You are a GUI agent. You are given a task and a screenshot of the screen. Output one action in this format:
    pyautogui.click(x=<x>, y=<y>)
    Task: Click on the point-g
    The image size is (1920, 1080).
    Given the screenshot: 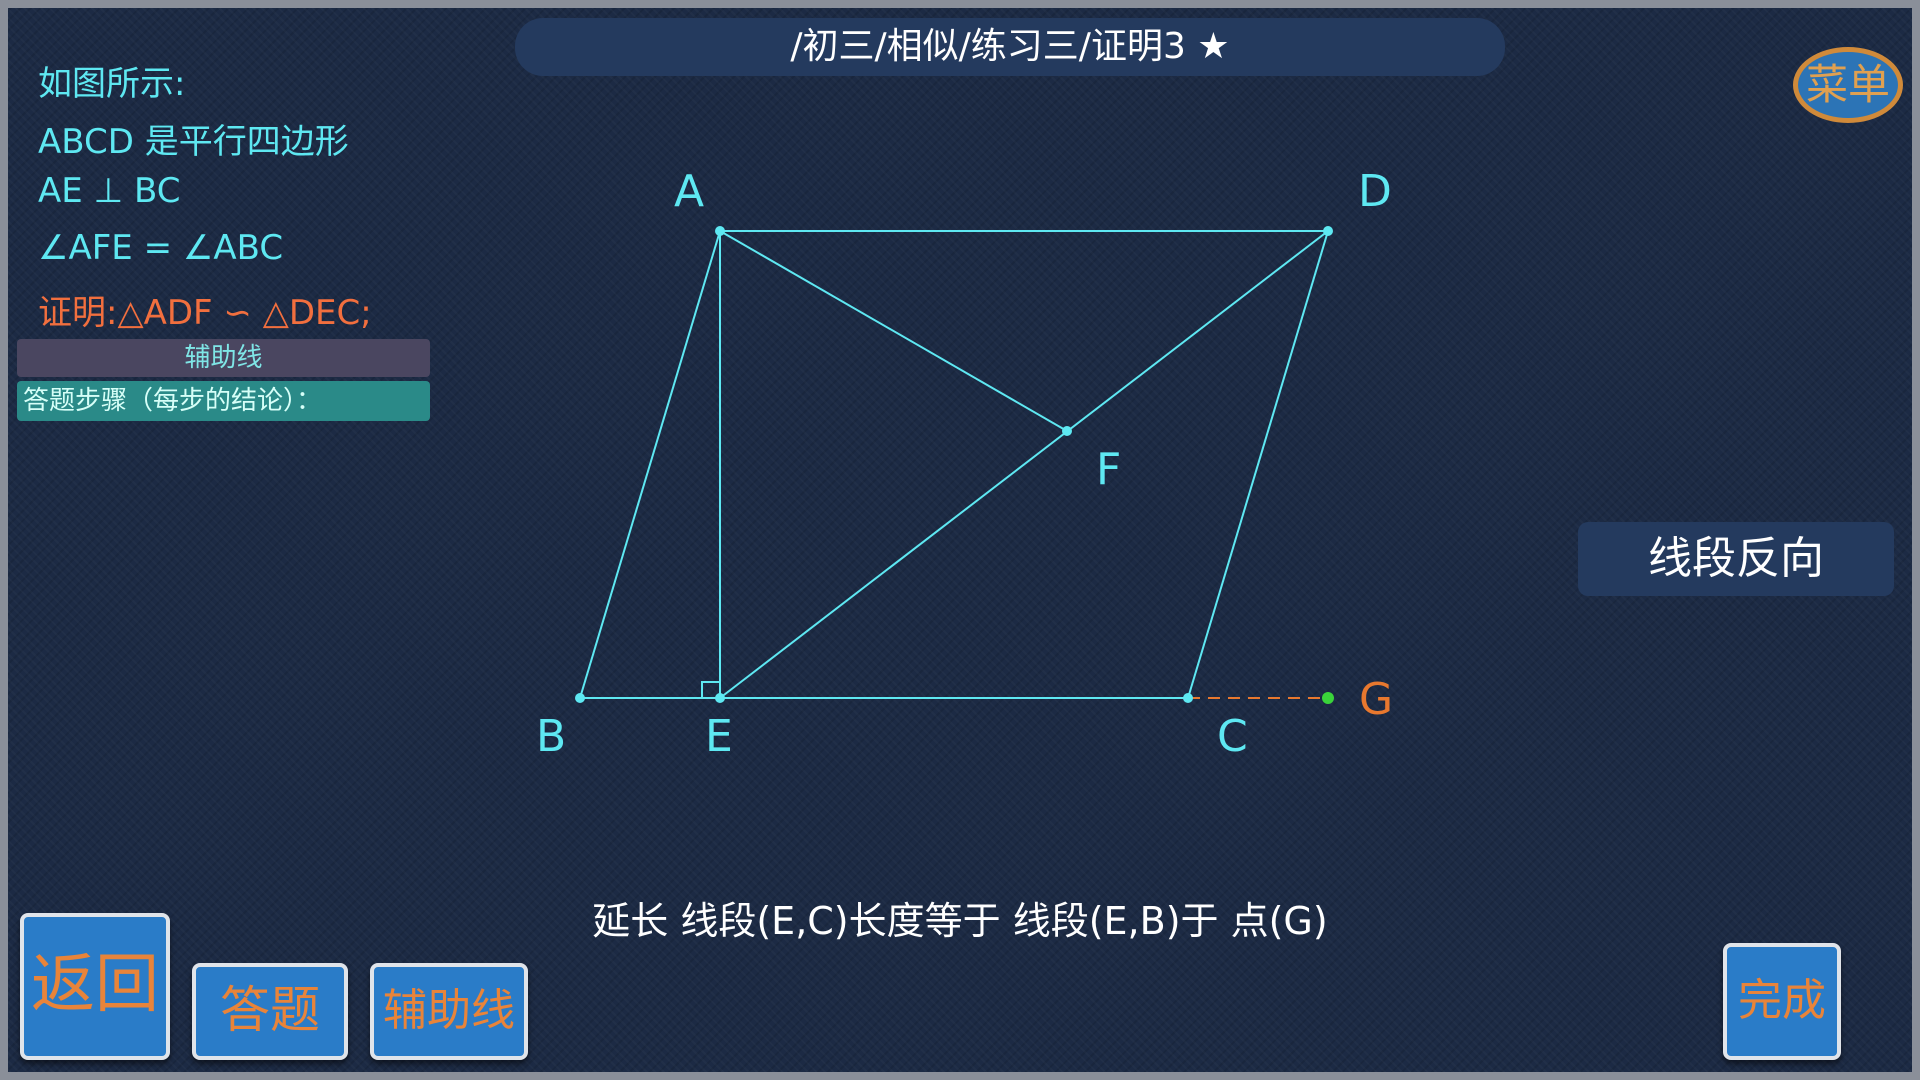 What is the action you would take?
    pyautogui.click(x=1328, y=698)
    